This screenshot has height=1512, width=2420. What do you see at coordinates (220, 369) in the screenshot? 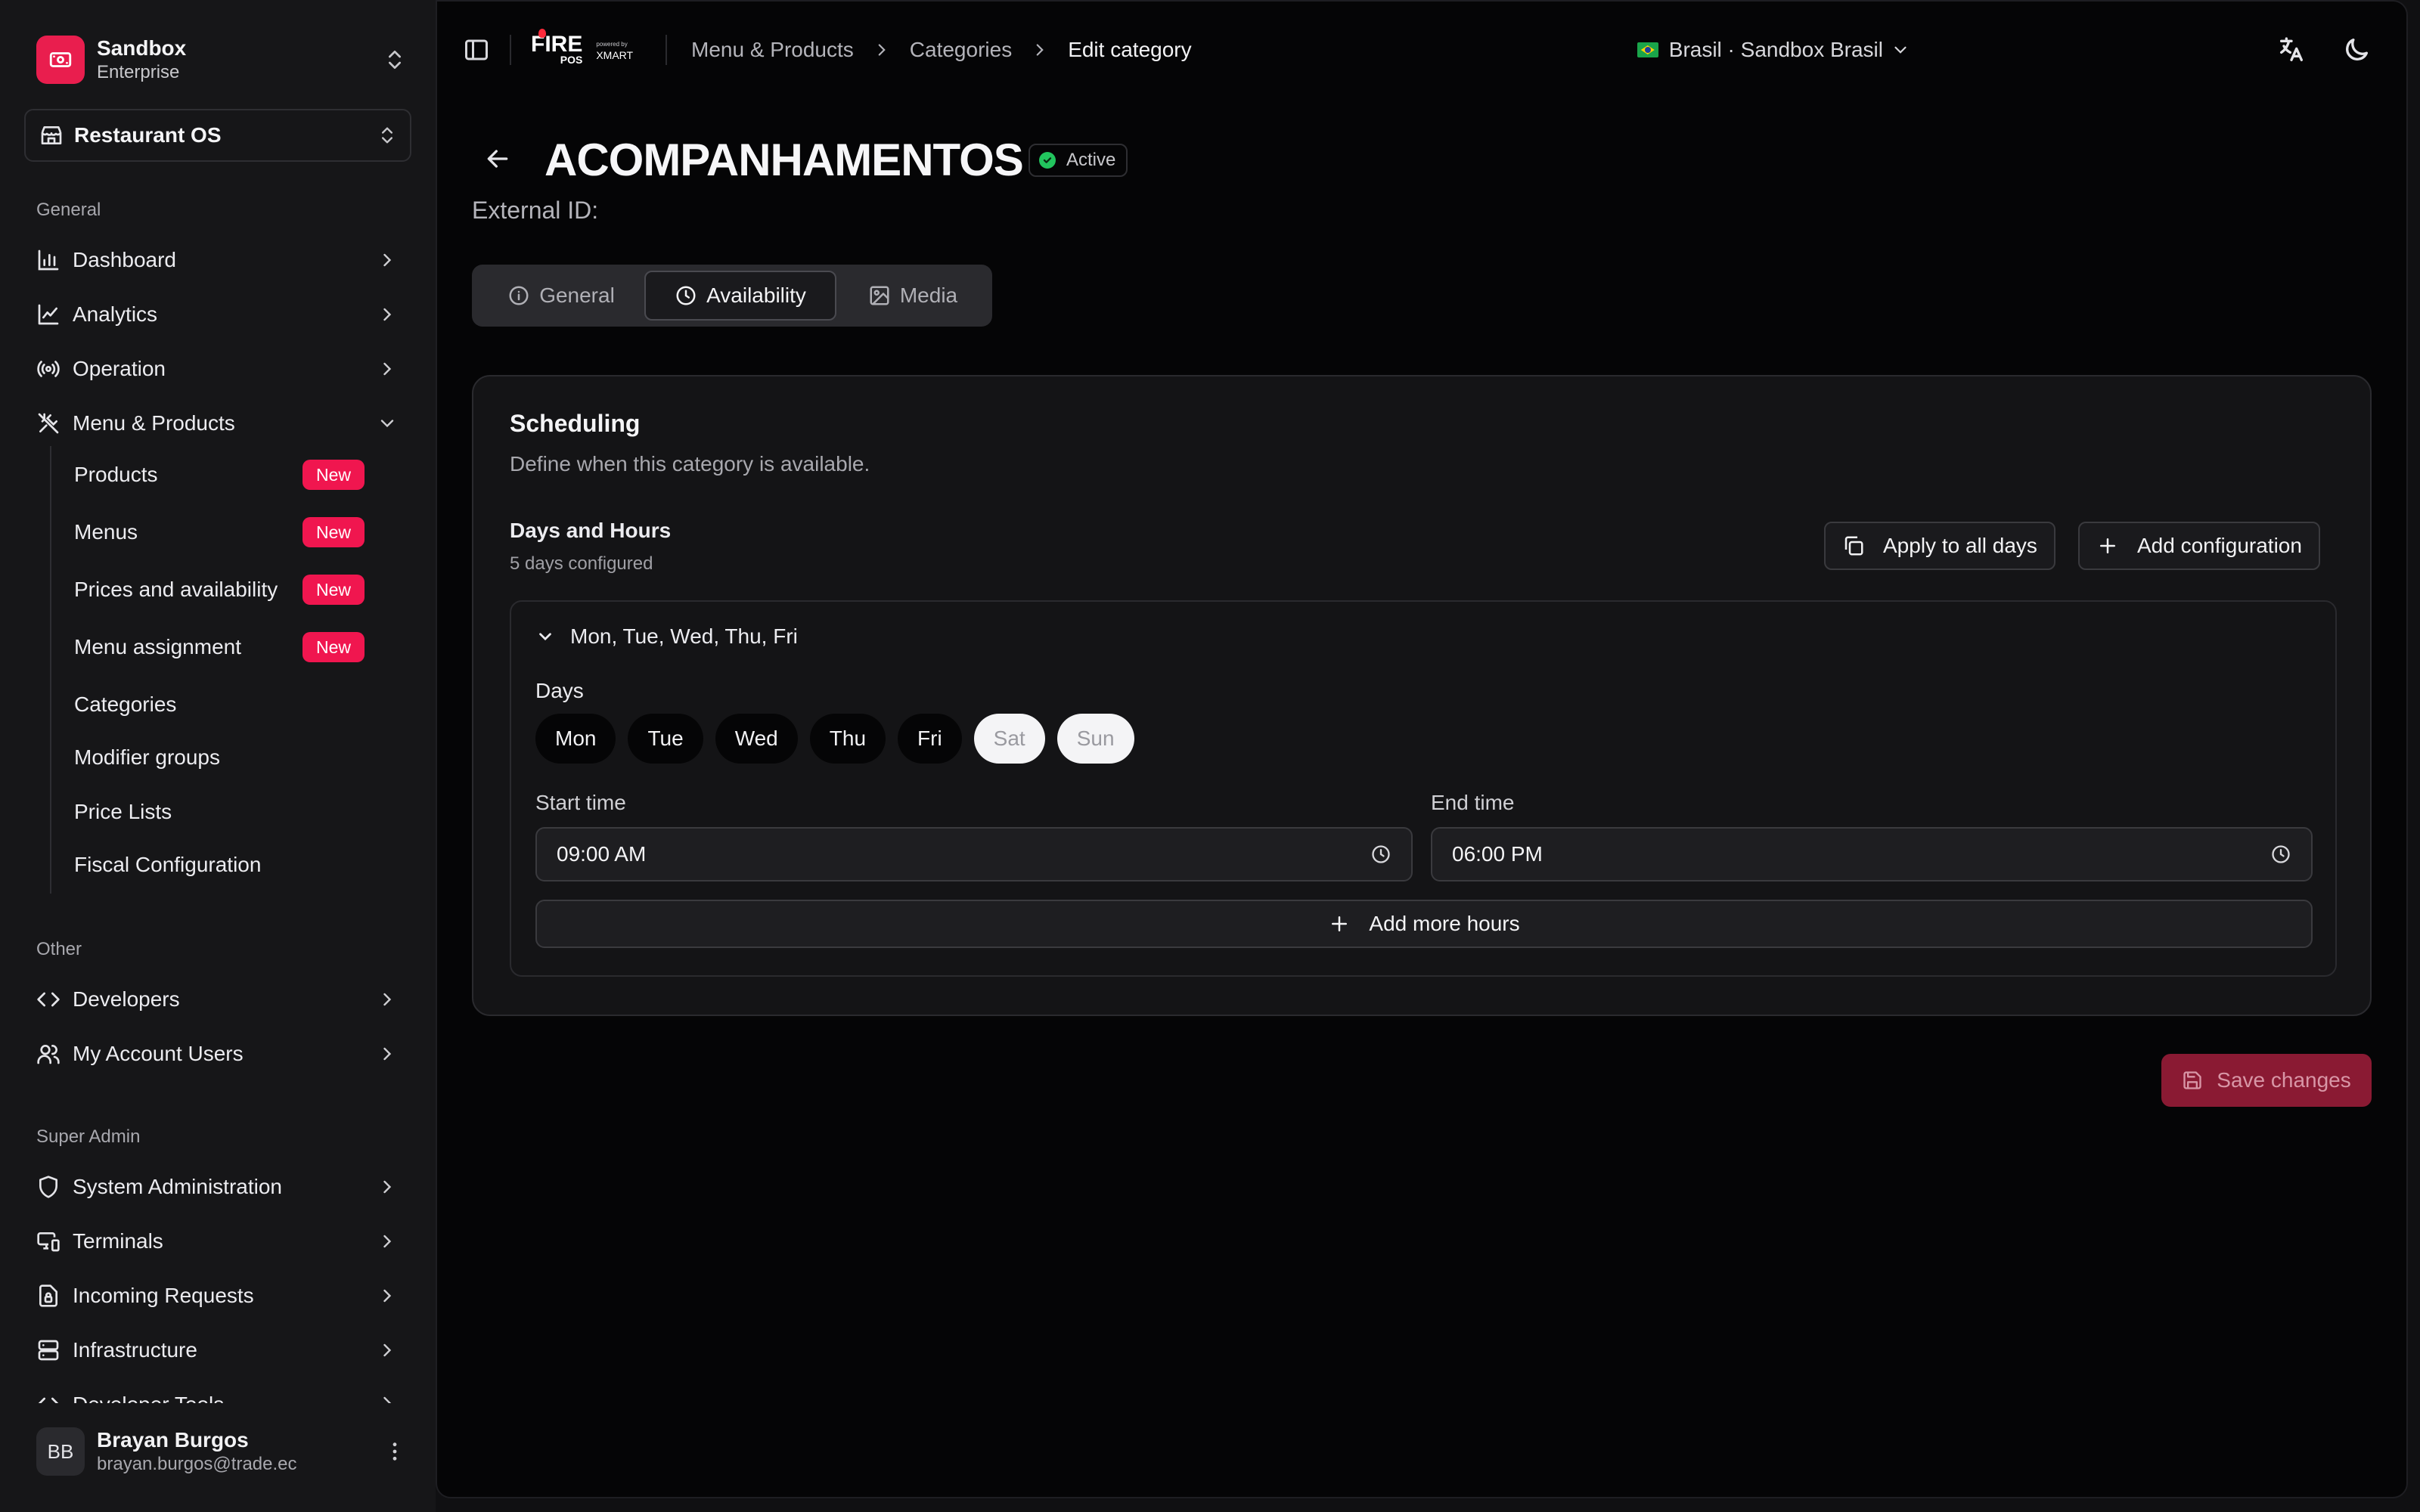
I see `sidebar-item-operation: Operation` at bounding box center [220, 369].